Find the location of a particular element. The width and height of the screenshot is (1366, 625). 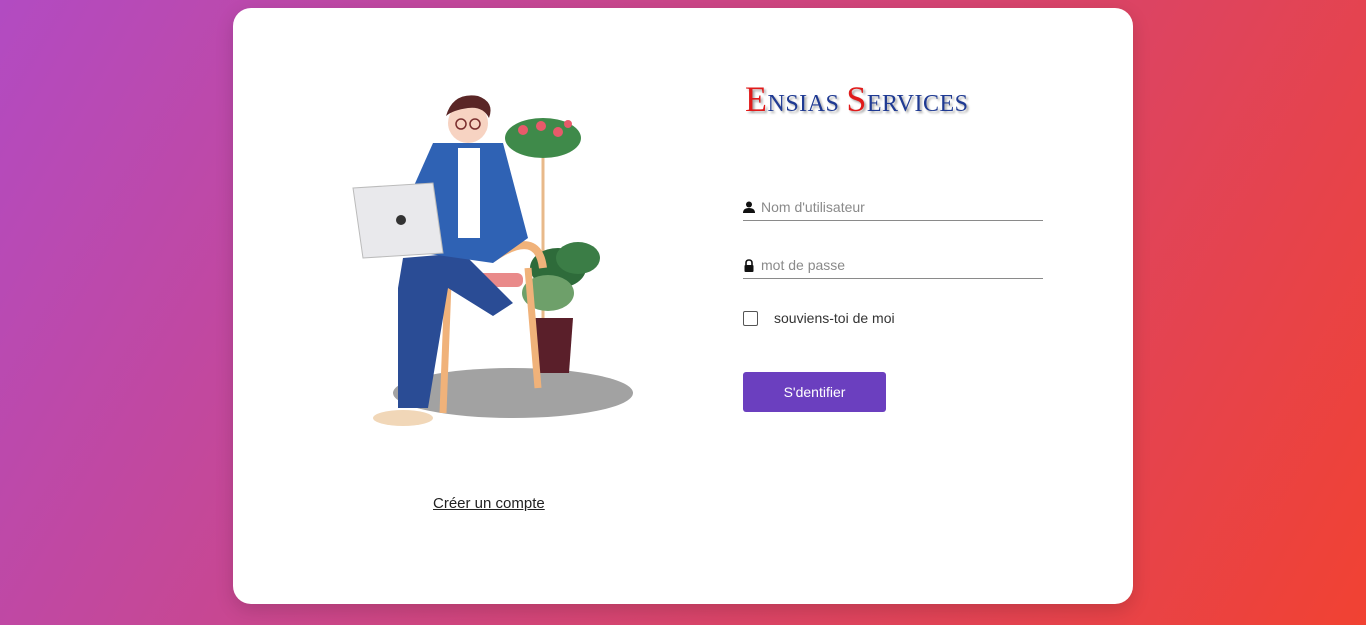

password-field is located at coordinates (893, 265).